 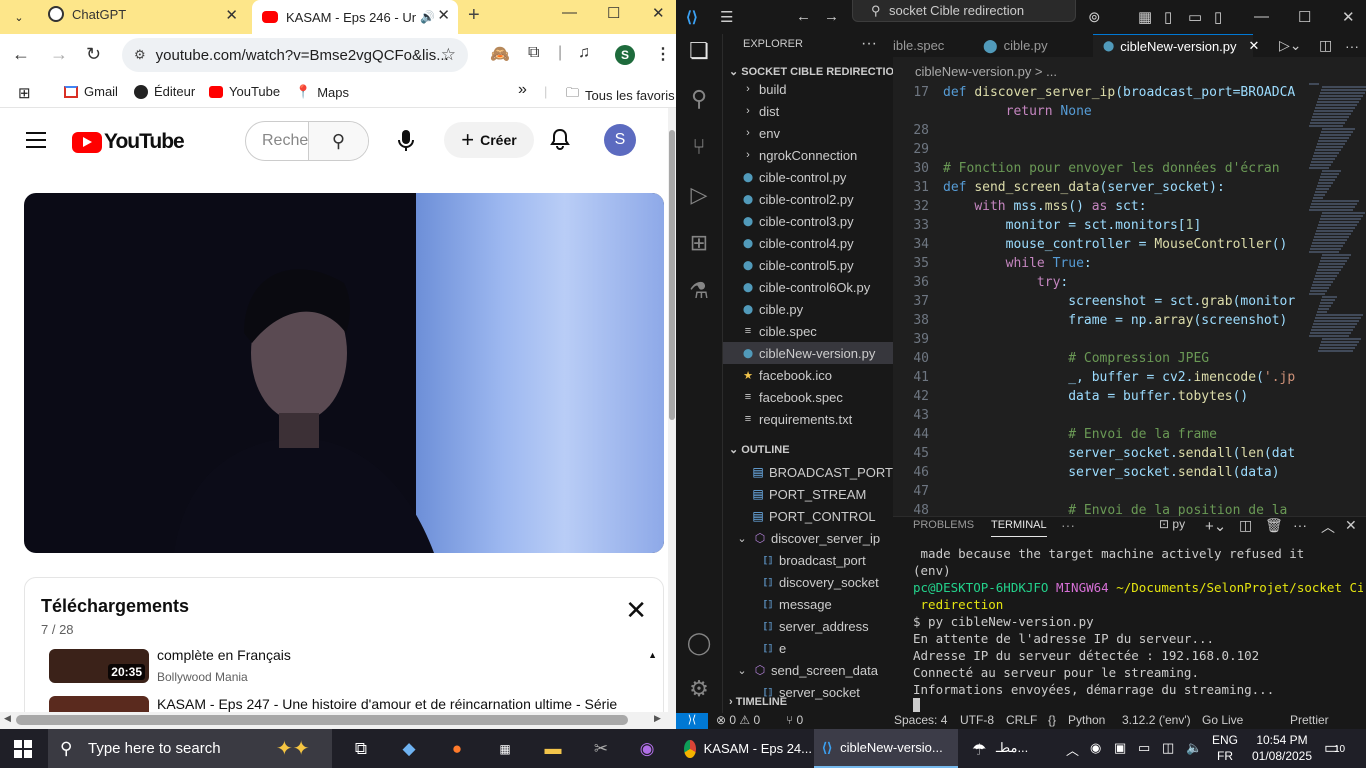 What do you see at coordinates (1218, 17) in the screenshot?
I see `toggle-secondary-sidebar-icon: ▯` at bounding box center [1218, 17].